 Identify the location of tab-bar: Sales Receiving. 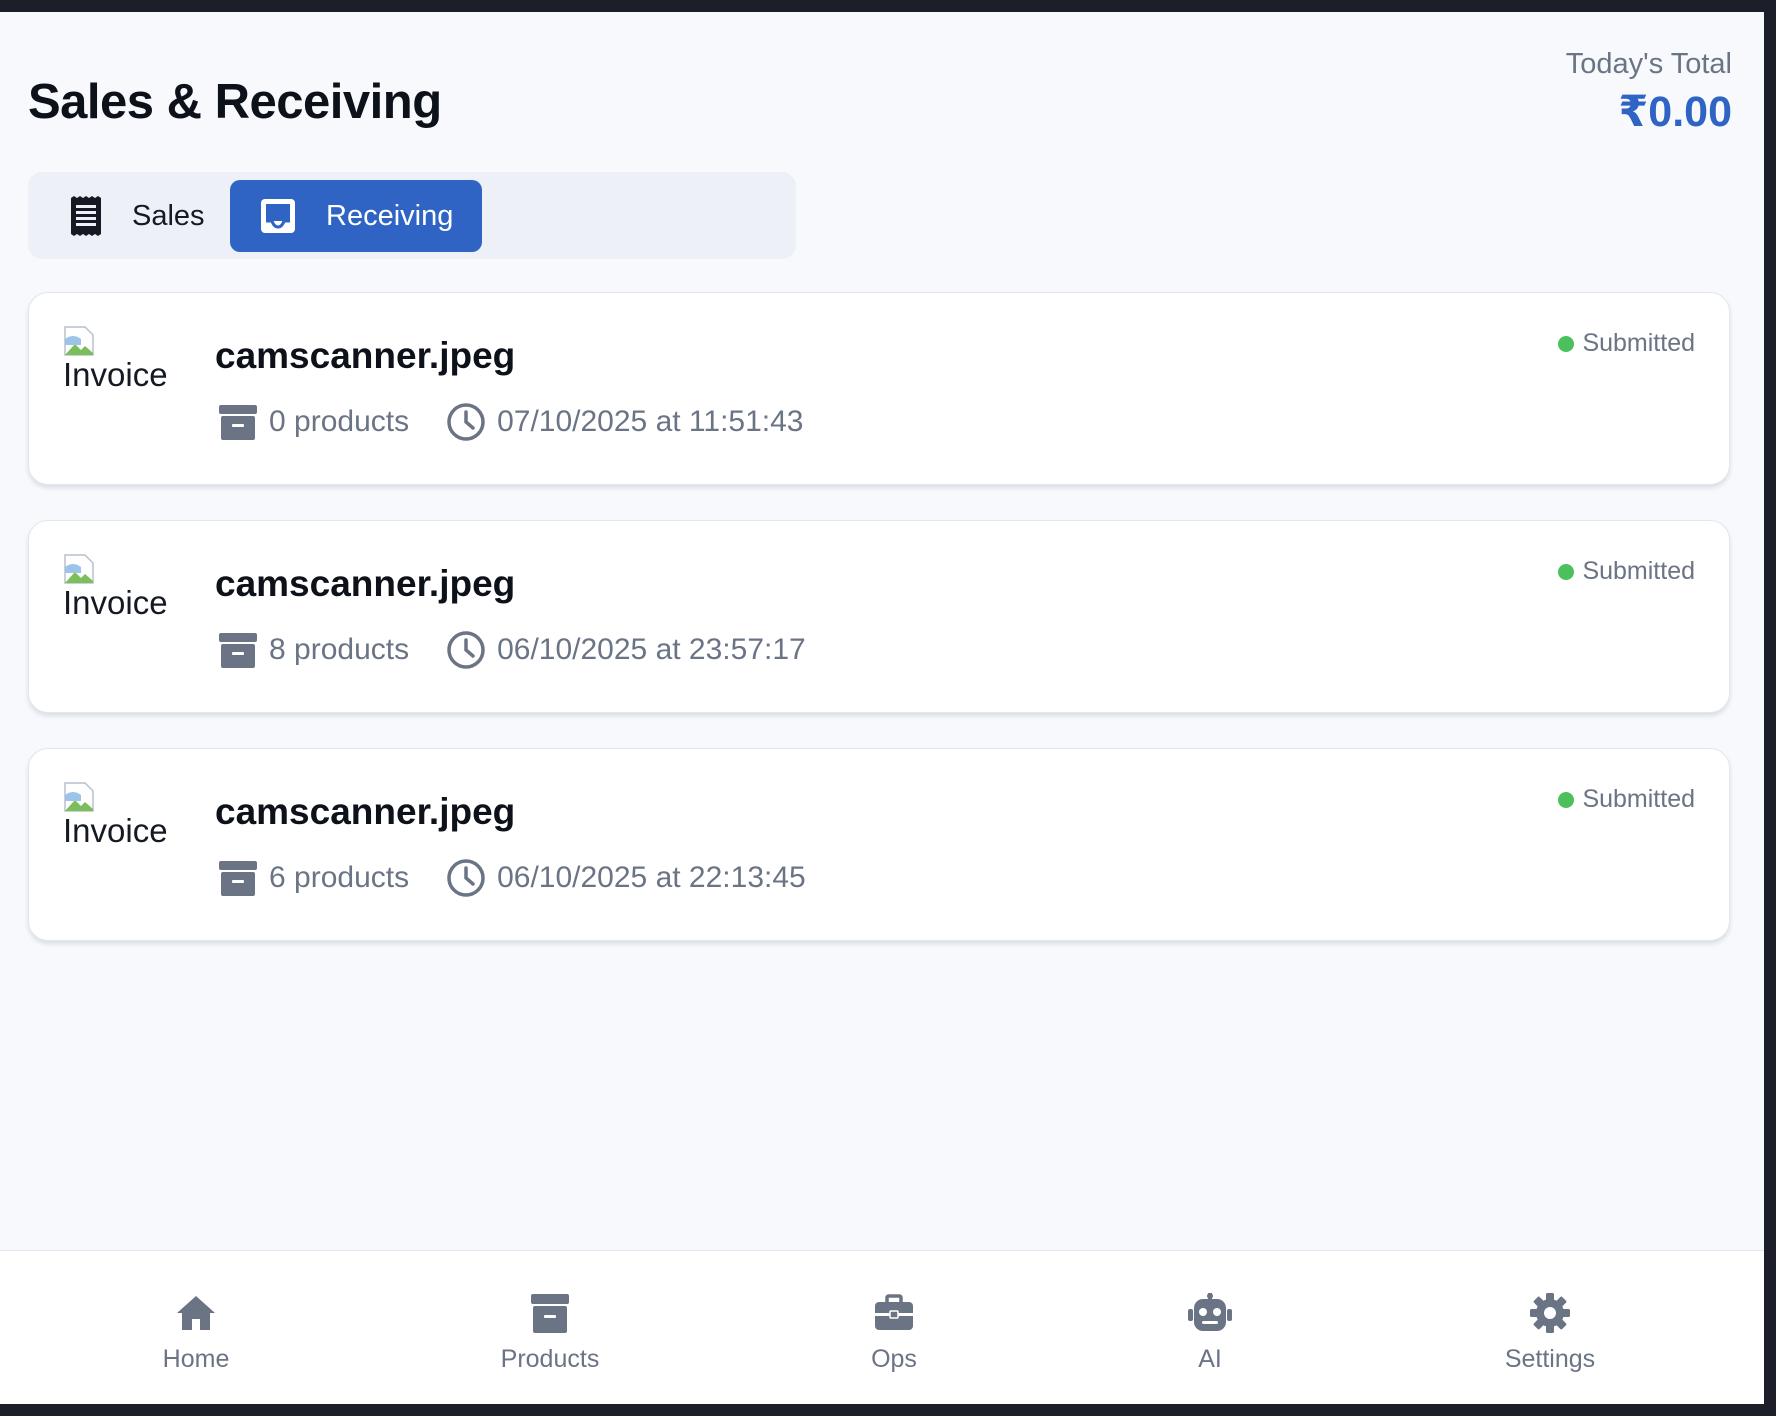
(412, 215).